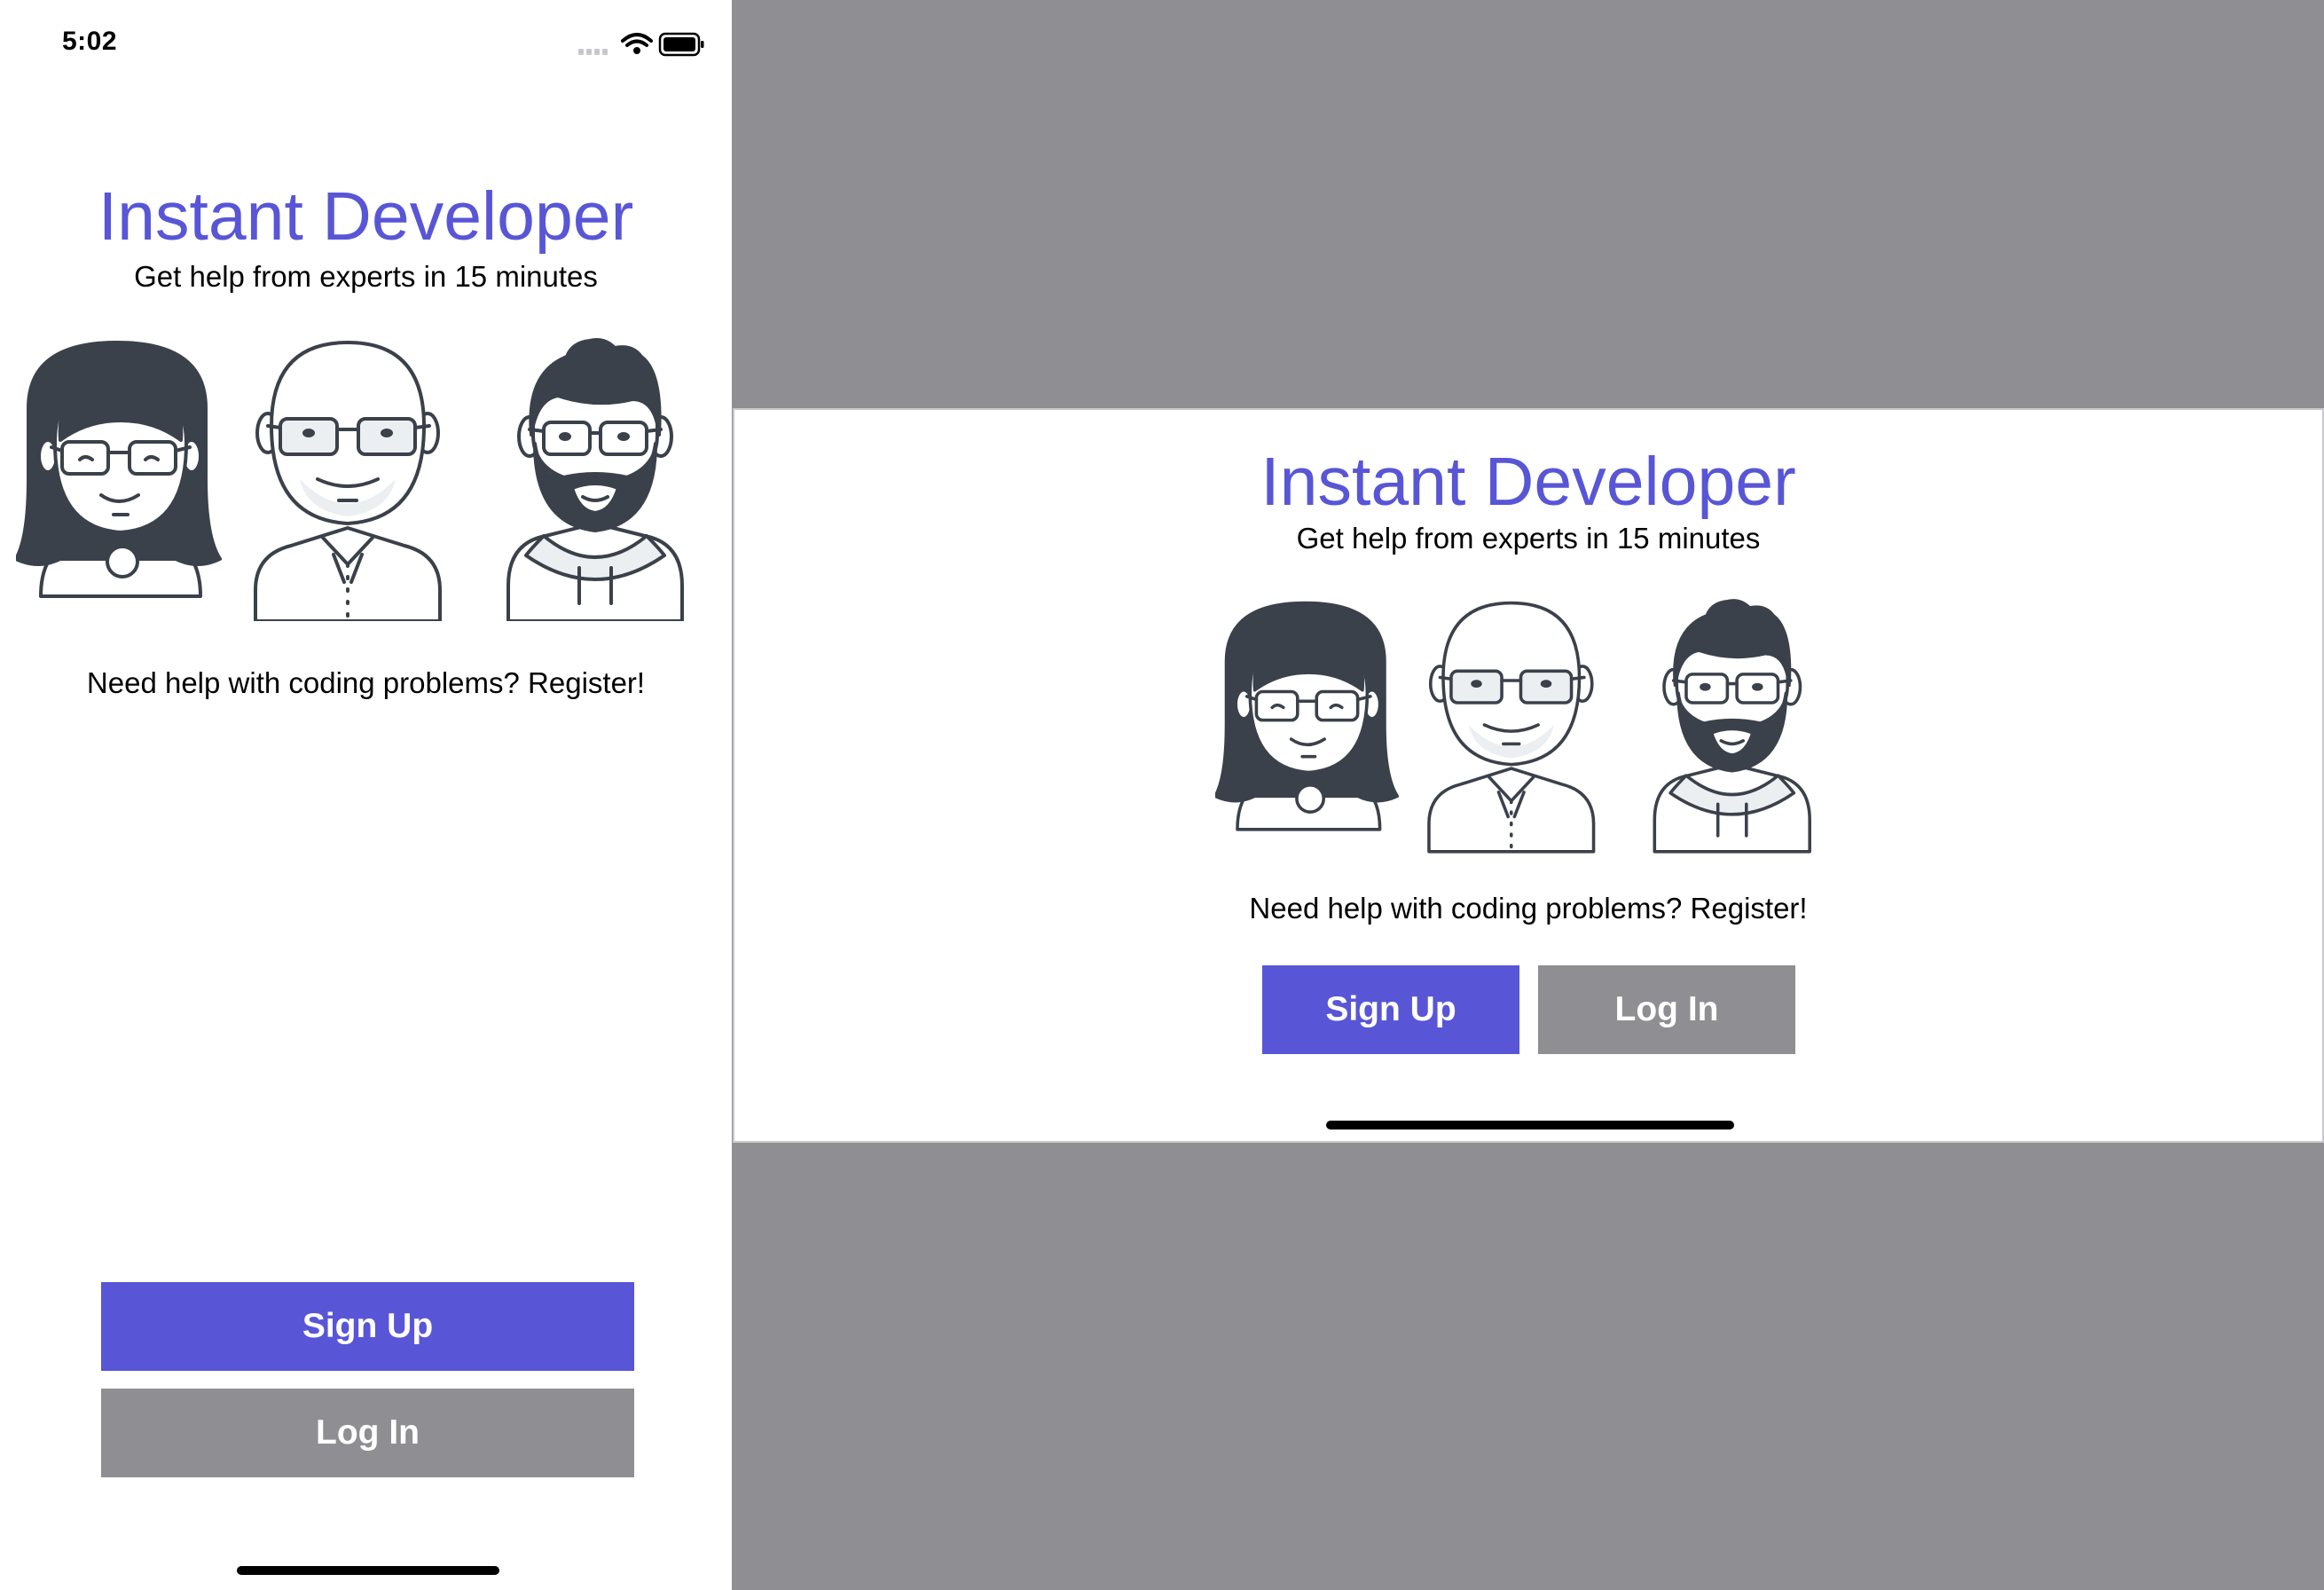 Image resolution: width=2324 pixels, height=1590 pixels. I want to click on wifi-icon, so click(637, 40).